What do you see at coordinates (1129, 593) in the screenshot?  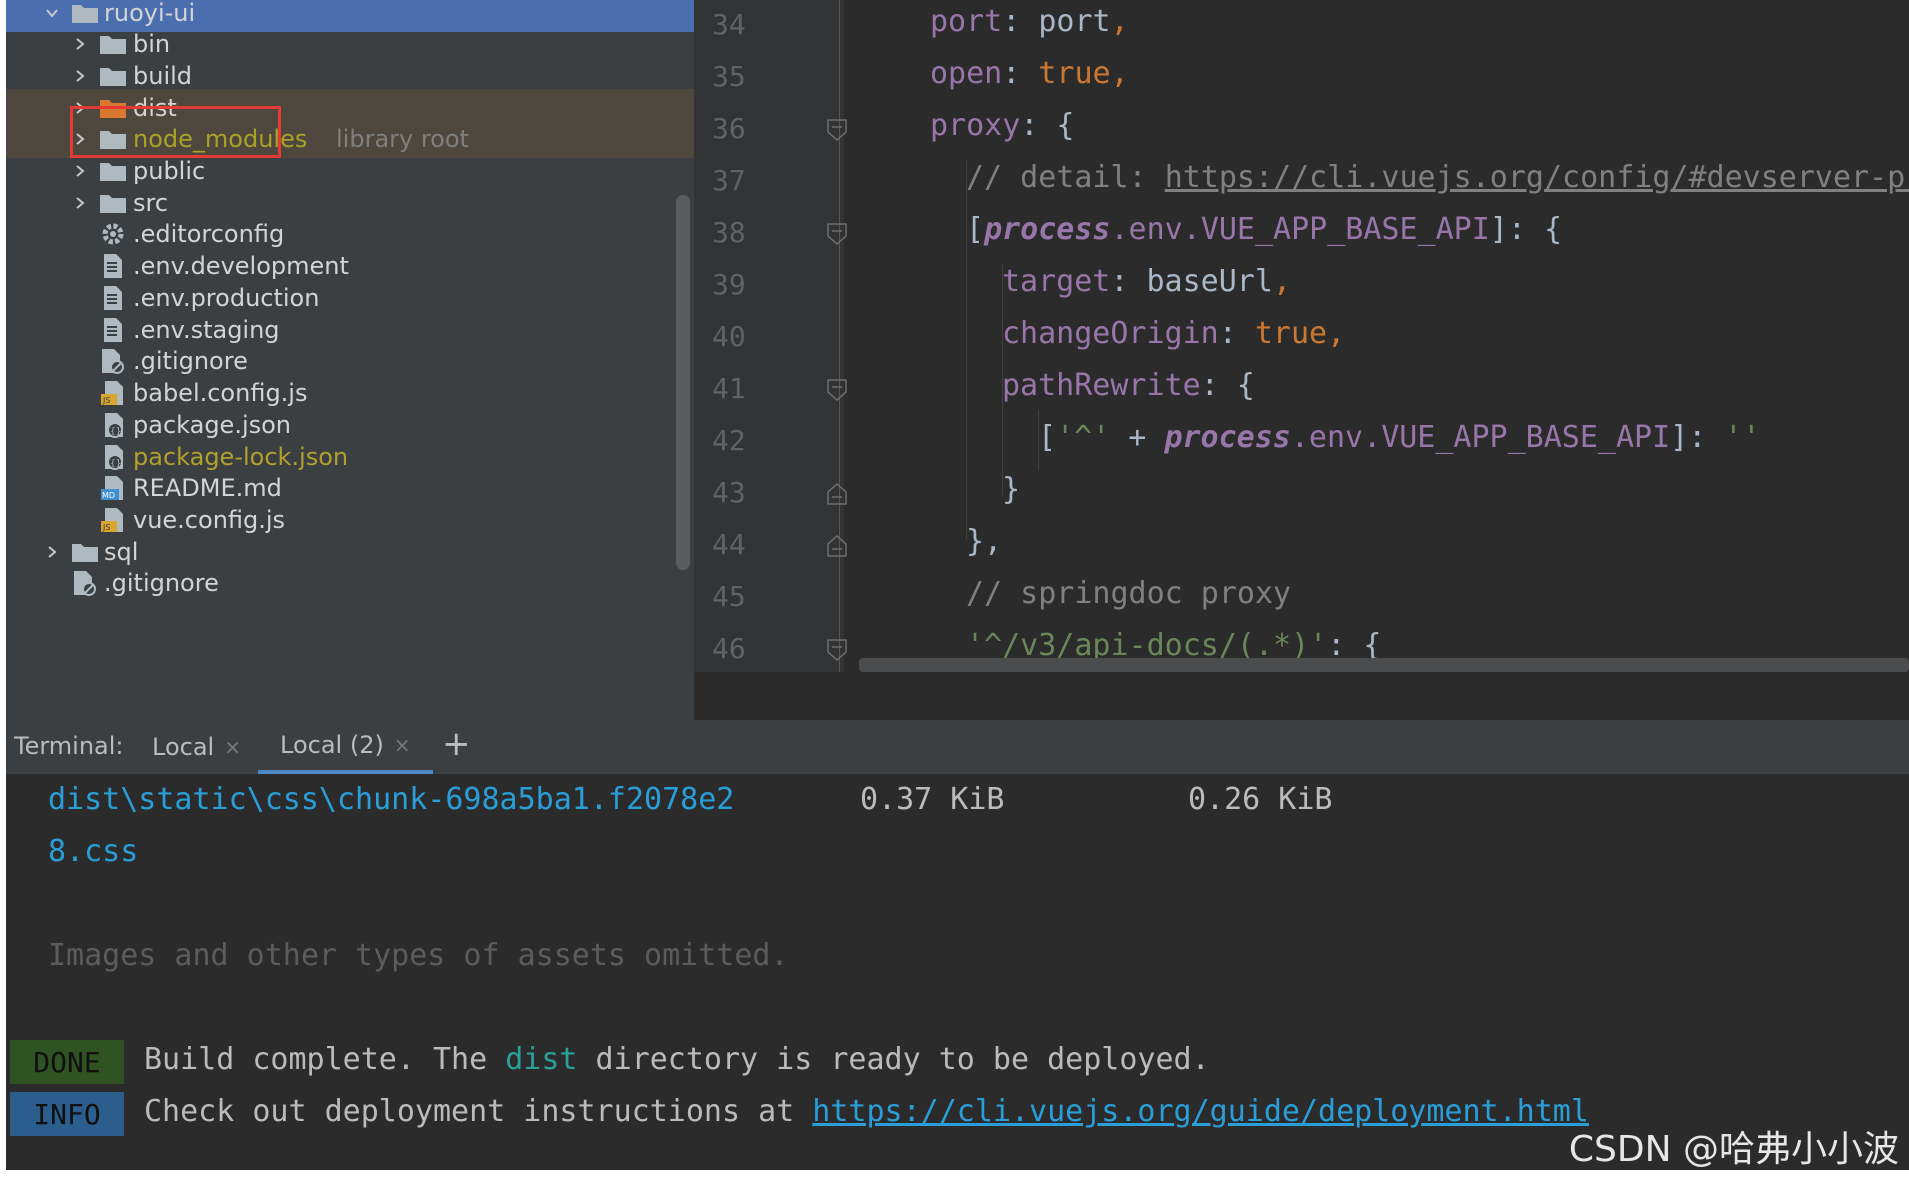 I see `code-line-45: // springdoc proxy` at bounding box center [1129, 593].